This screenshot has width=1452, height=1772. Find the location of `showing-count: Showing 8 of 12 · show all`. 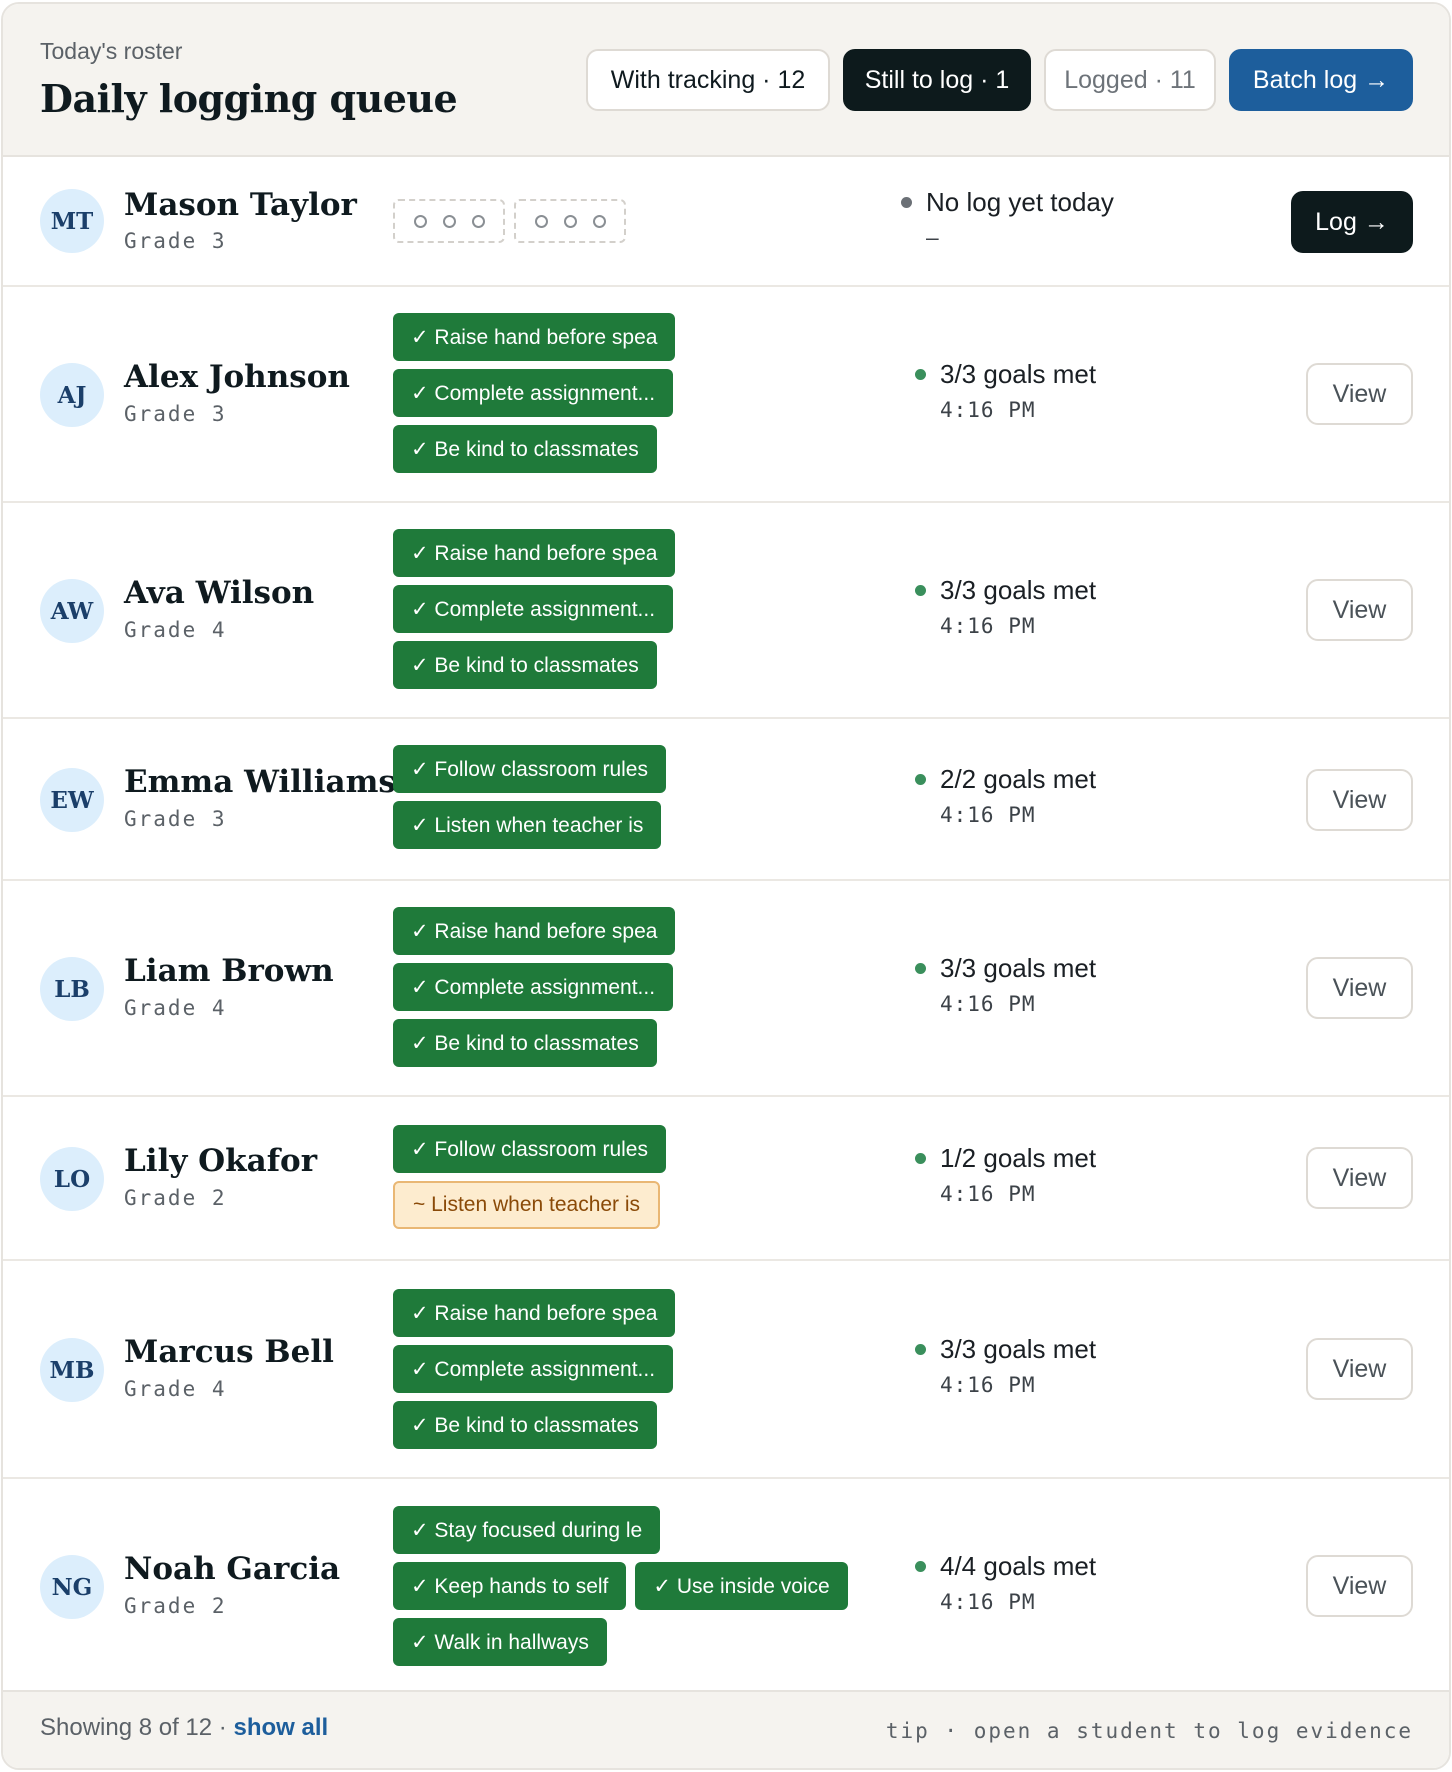

showing-count: Showing 8 of 12 · show all is located at coordinates (184, 1728).